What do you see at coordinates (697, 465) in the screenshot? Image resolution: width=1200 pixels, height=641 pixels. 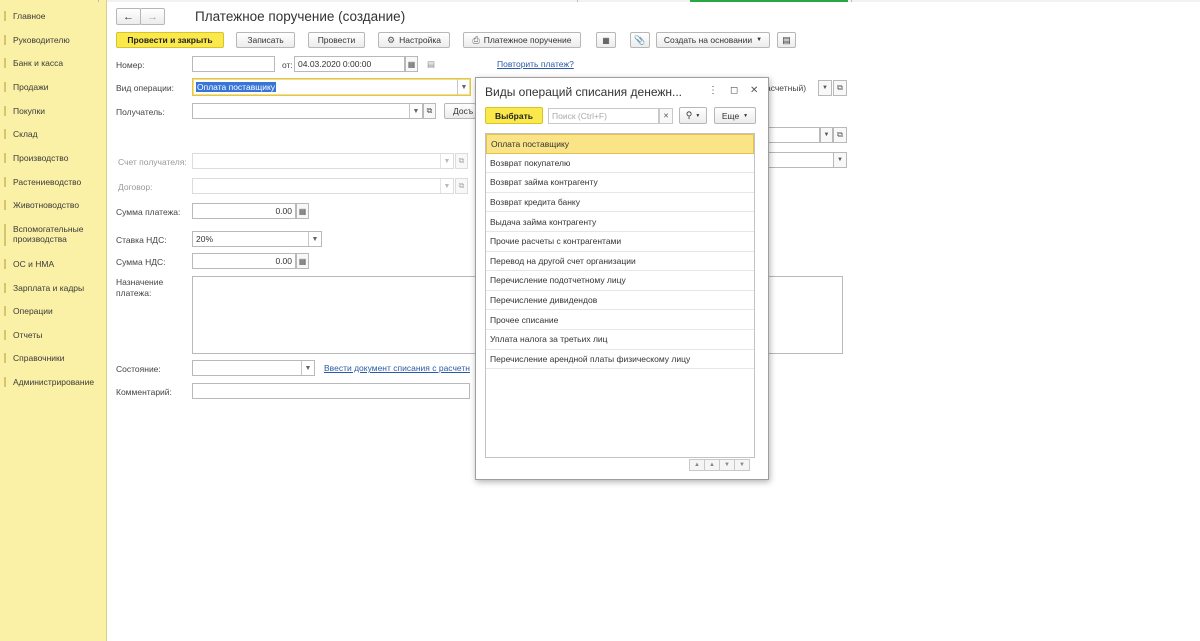 I see `first-page-icon: ▲` at bounding box center [697, 465].